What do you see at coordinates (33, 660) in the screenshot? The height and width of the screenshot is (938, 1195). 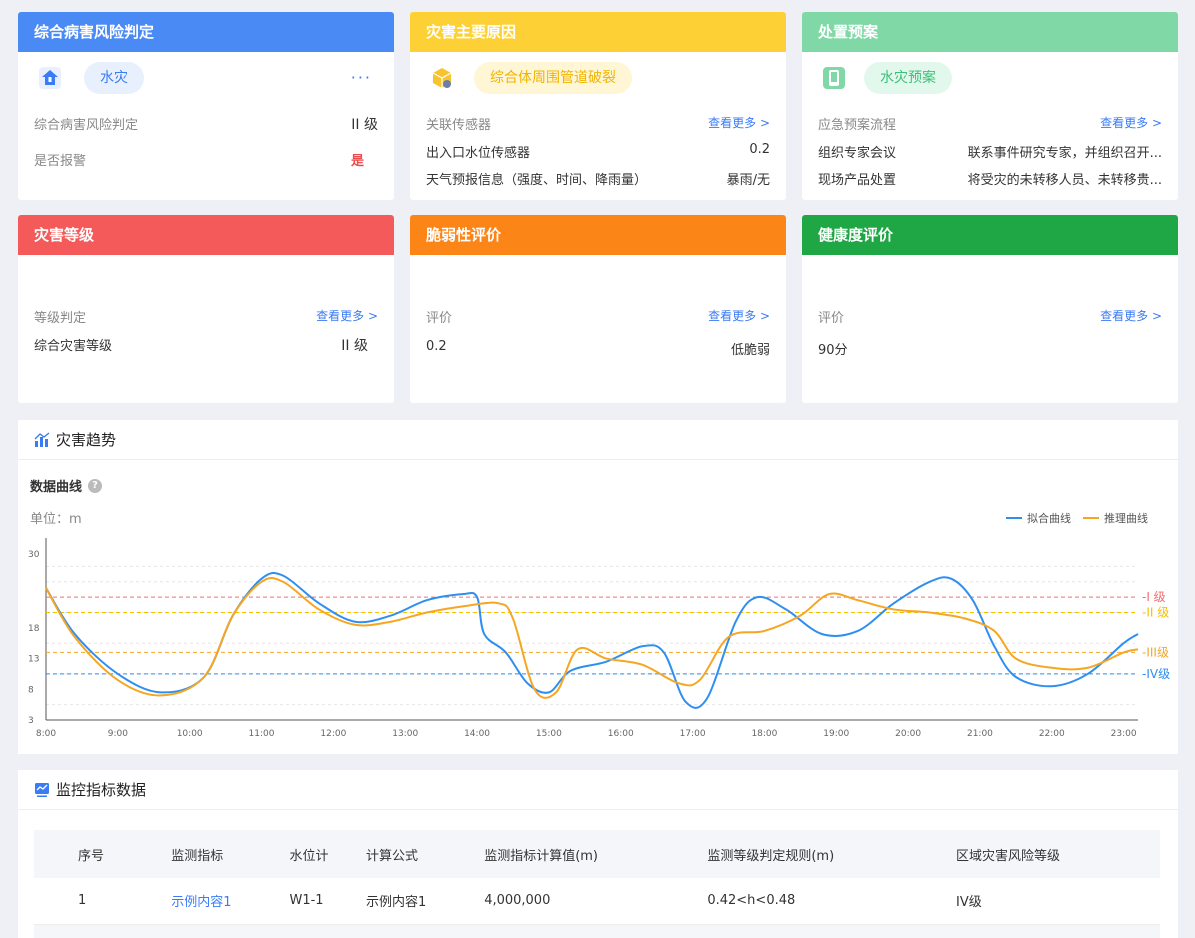 I see `y-tick-label: 13` at bounding box center [33, 660].